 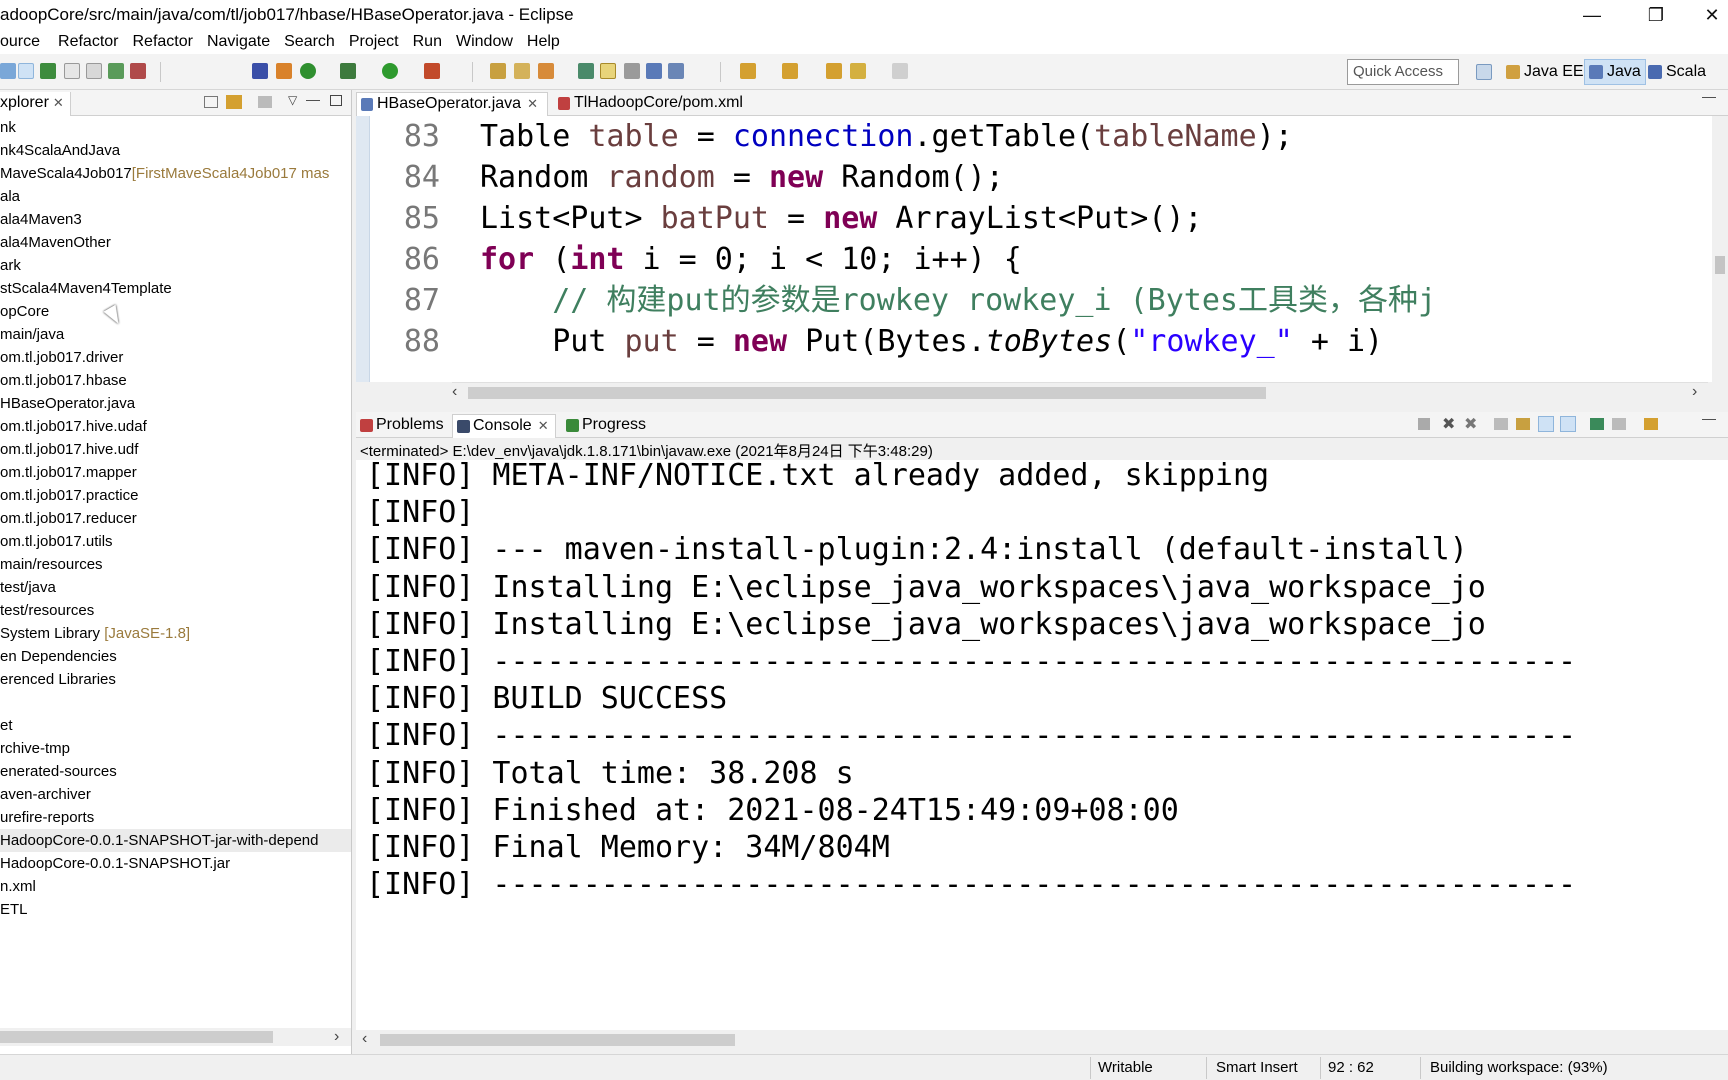 I want to click on tree-item: om.tl.job017.driver, so click(x=175, y=357).